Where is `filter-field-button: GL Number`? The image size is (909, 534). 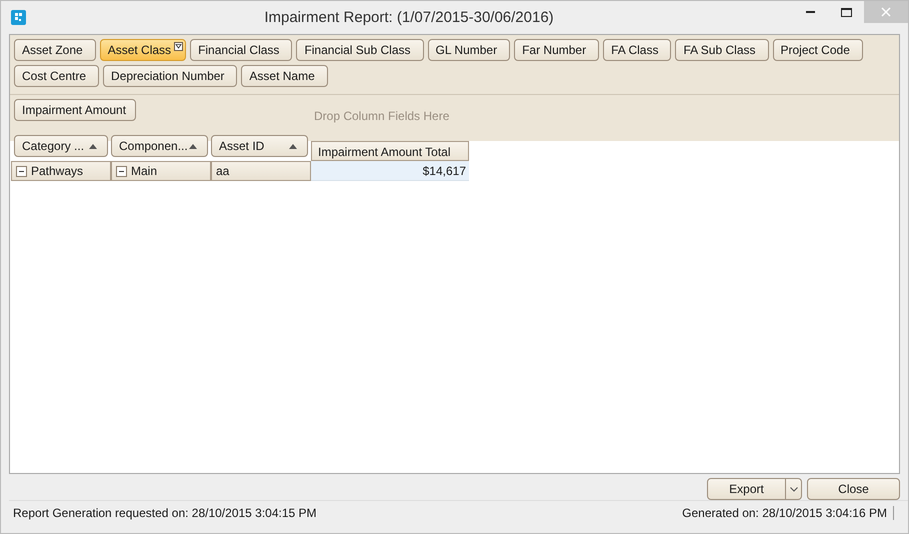
filter-field-button: GL Number is located at coordinates (469, 50).